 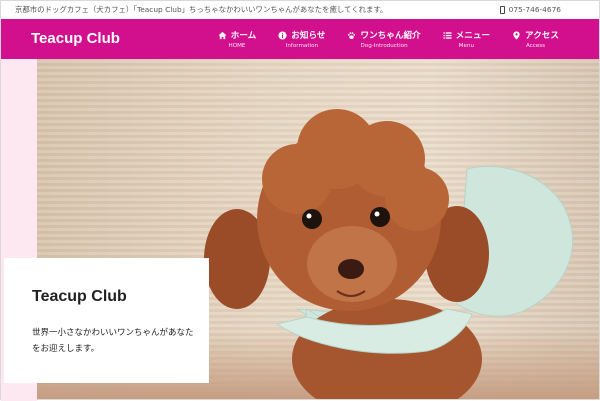 I want to click on hero-description: 世界一小さなかわいいワンちゃんがあなたをお迎えします。, so click(x=113, y=341).